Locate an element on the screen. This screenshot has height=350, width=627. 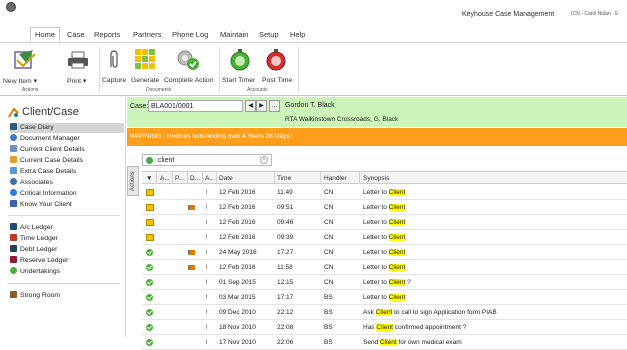
start-timer-icon is located at coordinates (240, 60).